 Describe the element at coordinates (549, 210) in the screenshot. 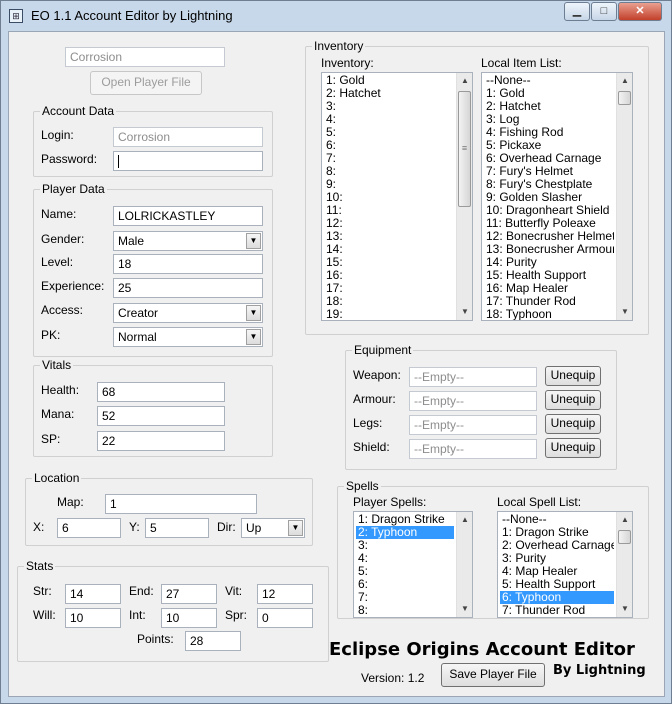

I see `list-item: 10: Dragonheart Shield` at that location.